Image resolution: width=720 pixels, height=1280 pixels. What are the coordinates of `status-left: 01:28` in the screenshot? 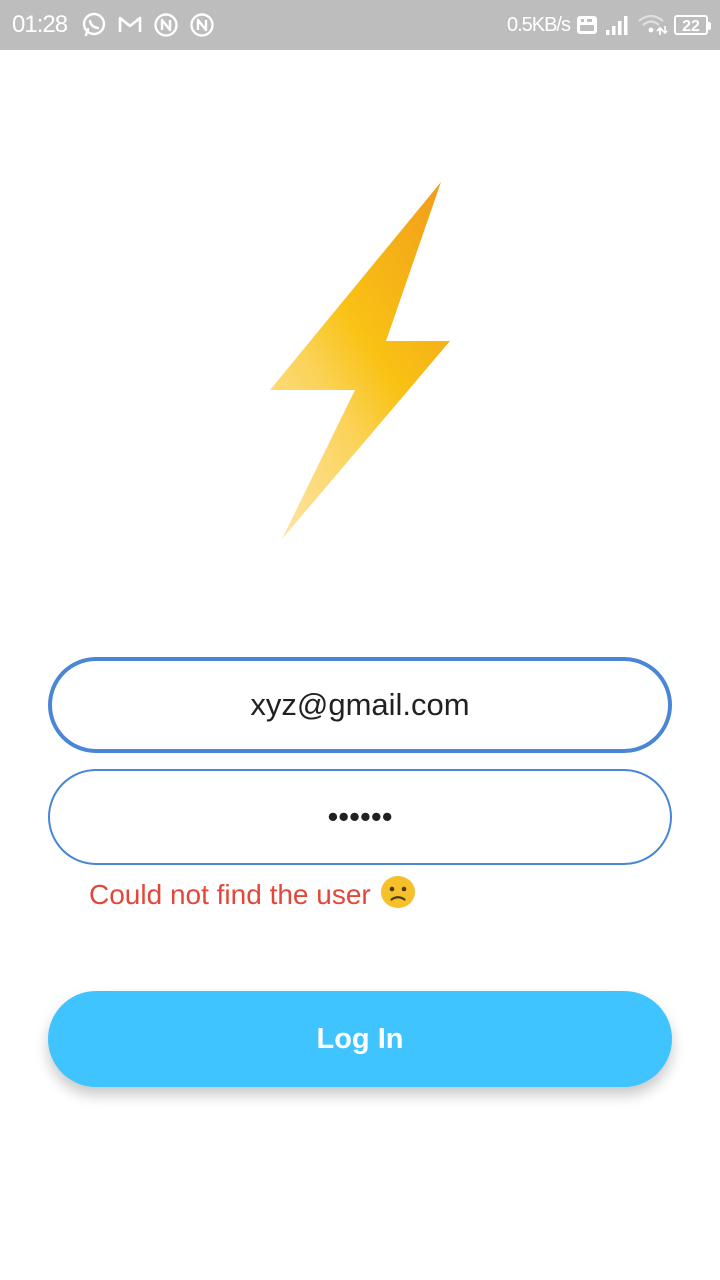 It's located at (113, 25).